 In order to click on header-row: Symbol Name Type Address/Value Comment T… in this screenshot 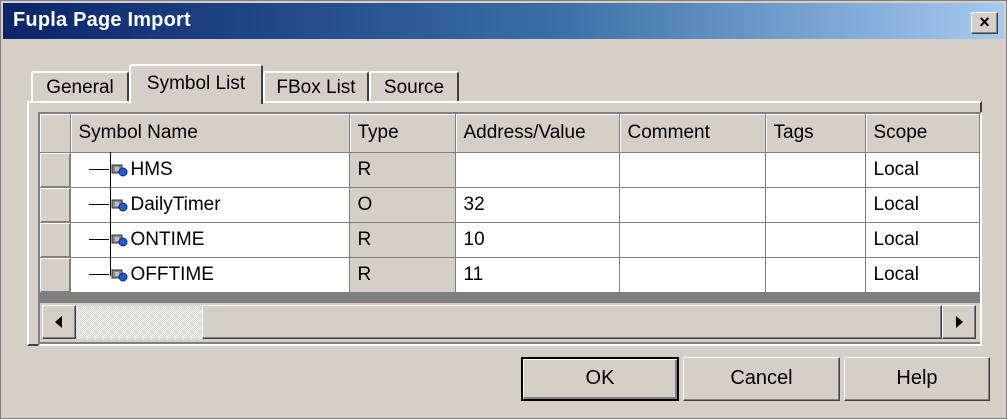, I will do `click(510, 133)`.